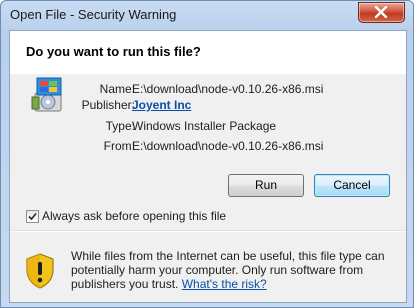 Image resolution: width=414 pixels, height=308 pixels. I want to click on detail-label: Publisher:, so click(108, 105).